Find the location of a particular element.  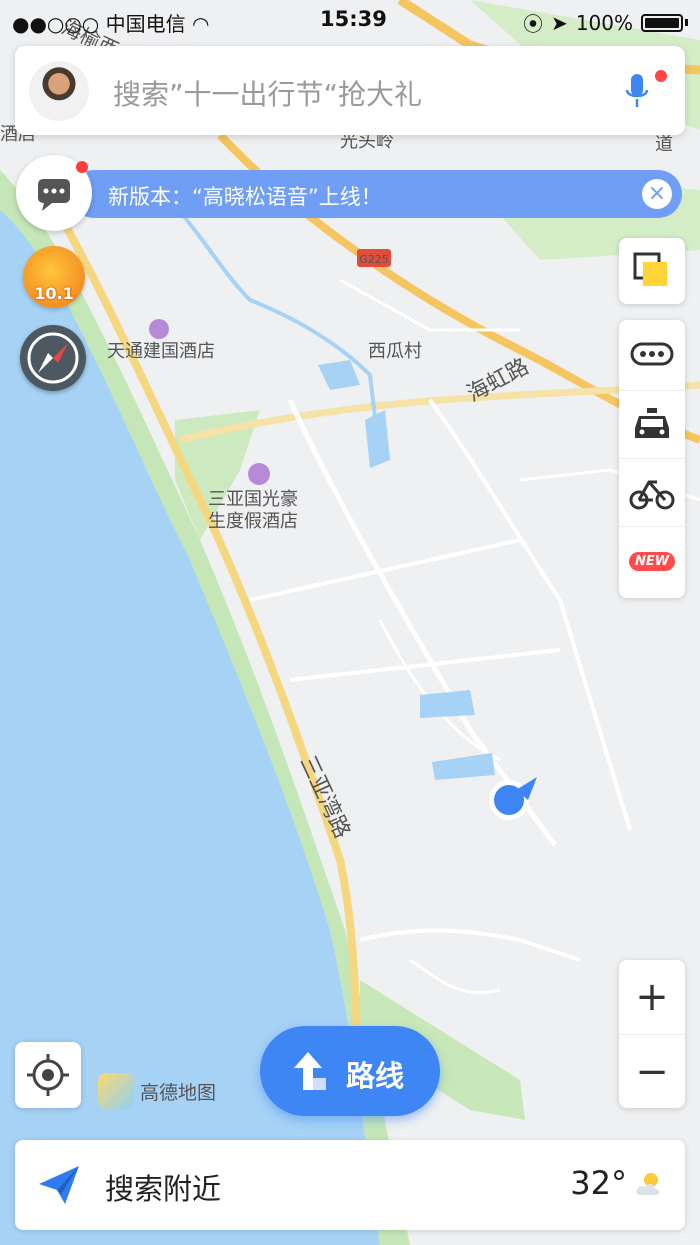

avatar is located at coordinates (59, 91).